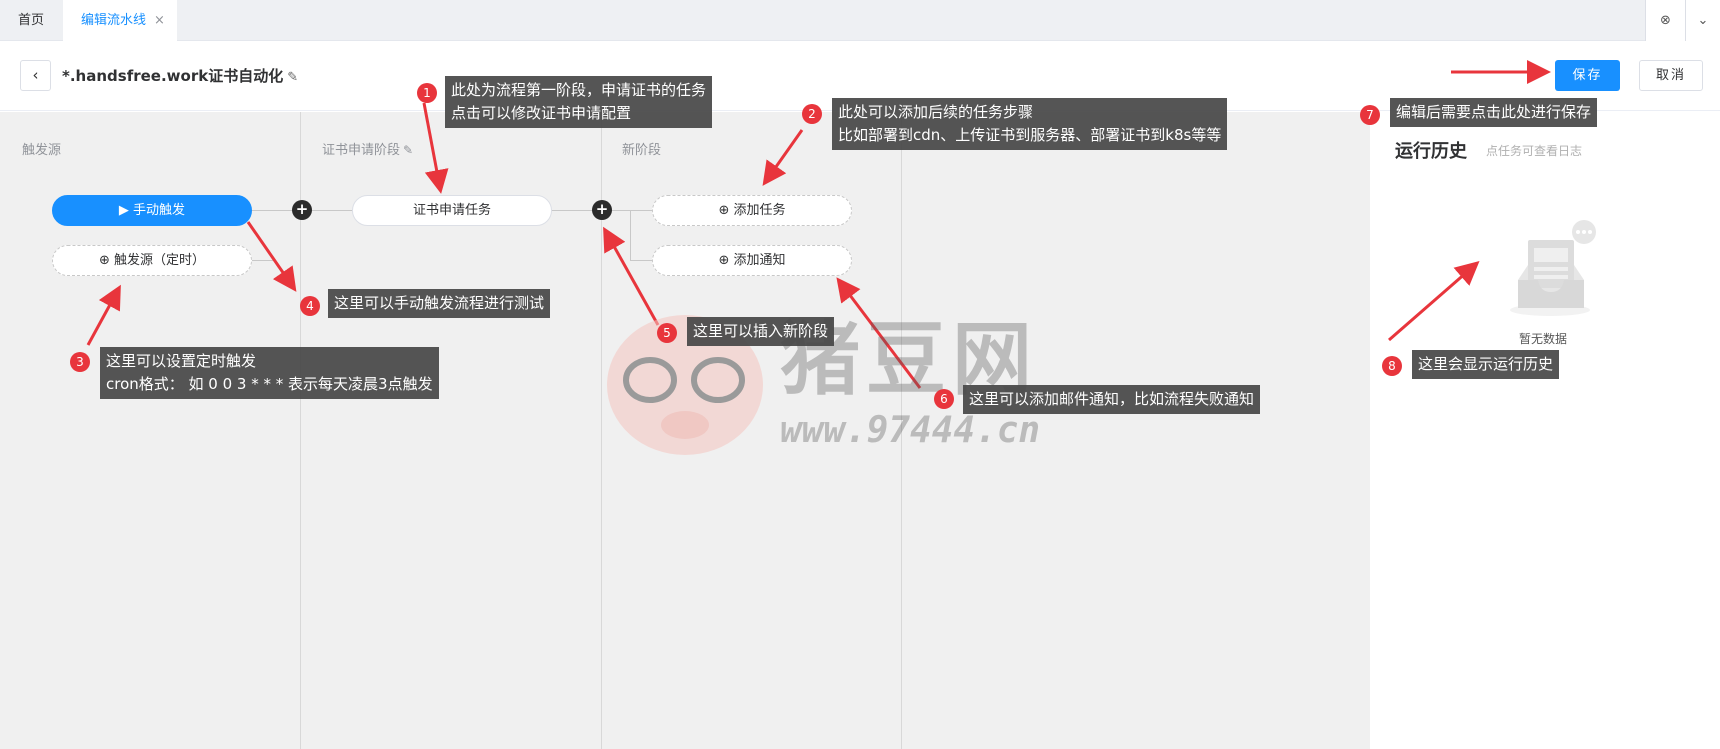 The image size is (1720, 749). What do you see at coordinates (1431, 151) in the screenshot?
I see `run-history-title: 运行历史` at bounding box center [1431, 151].